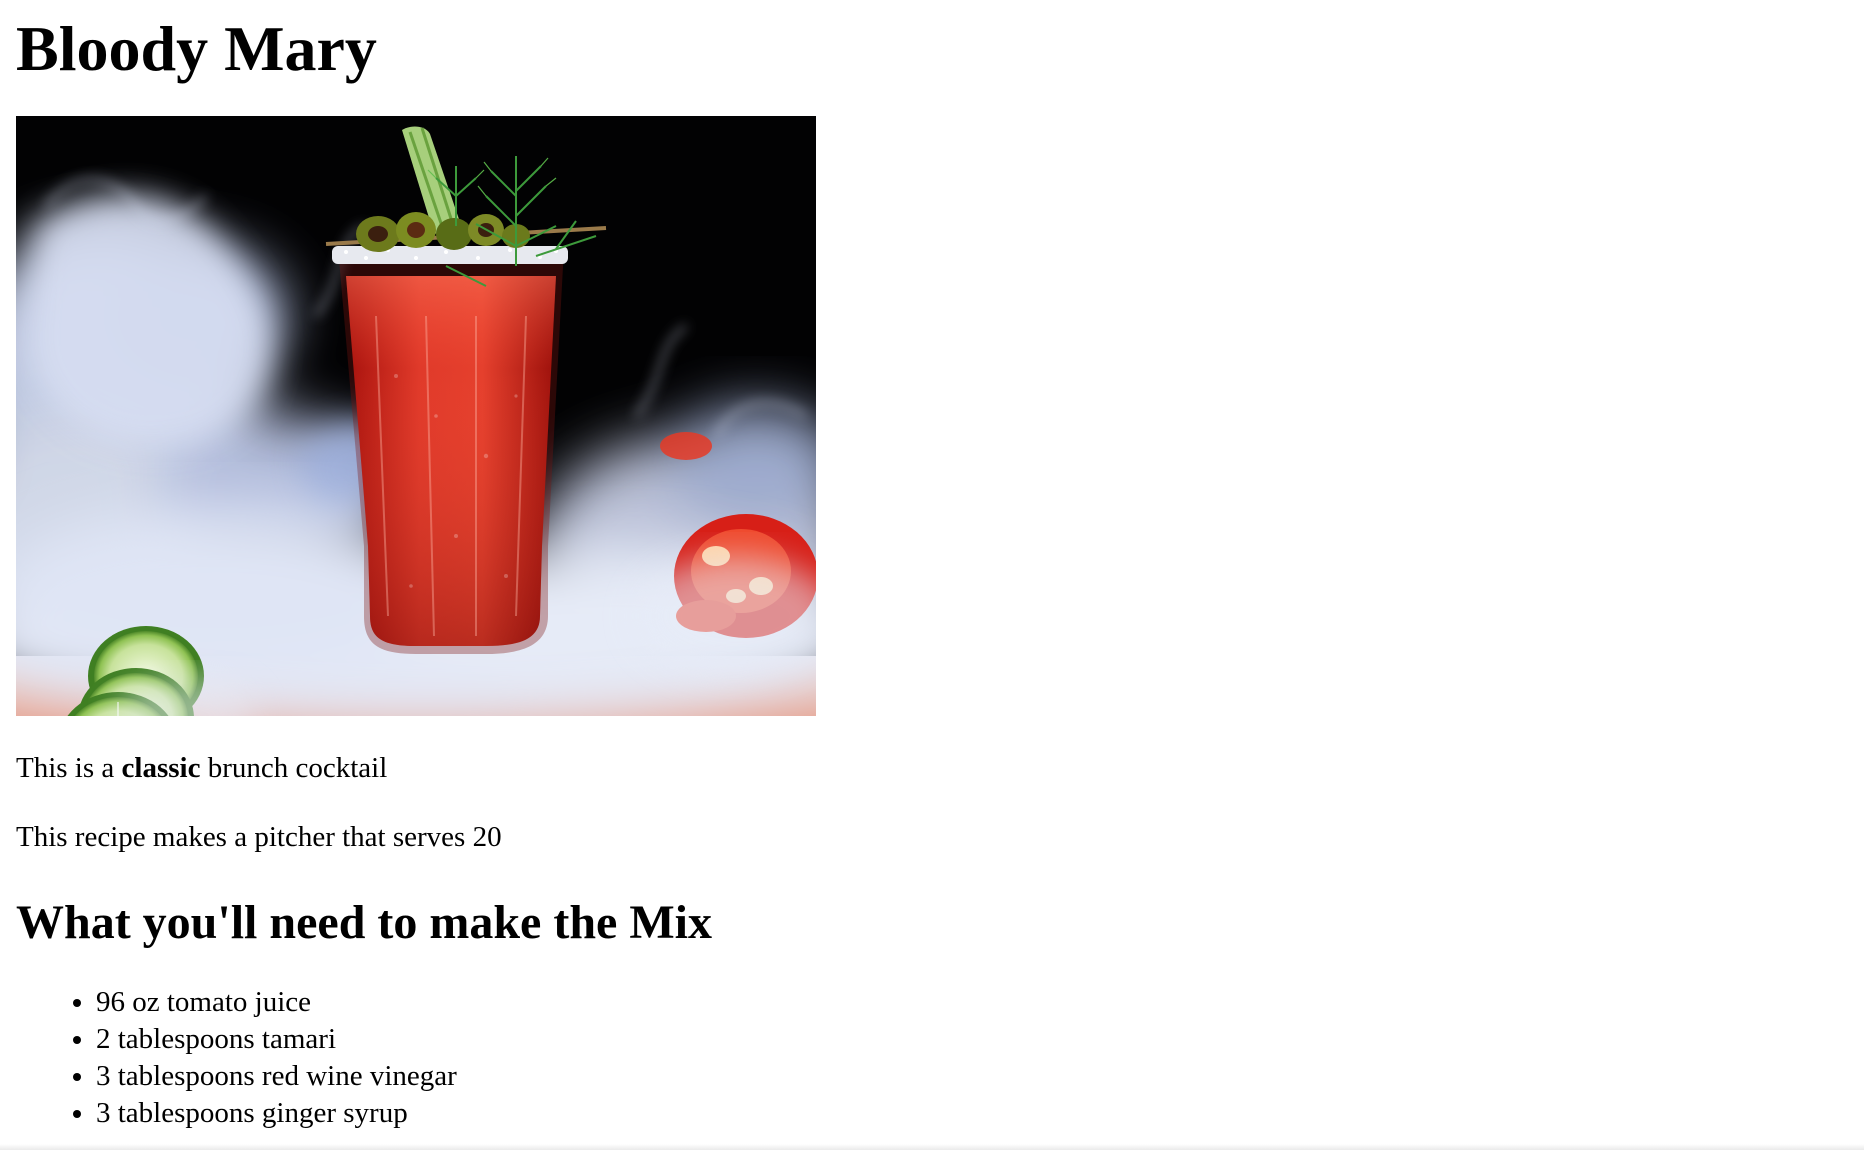 The image size is (1864, 1150). Describe the element at coordinates (69, 768) in the screenshot. I see `intro-text-before: This is a` at that location.